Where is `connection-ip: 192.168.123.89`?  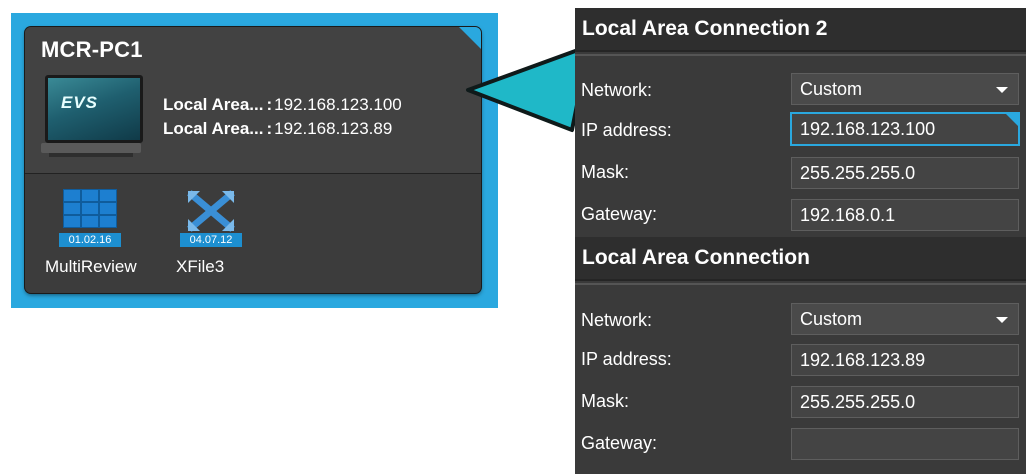
connection-ip: 192.168.123.89 is located at coordinates (333, 128).